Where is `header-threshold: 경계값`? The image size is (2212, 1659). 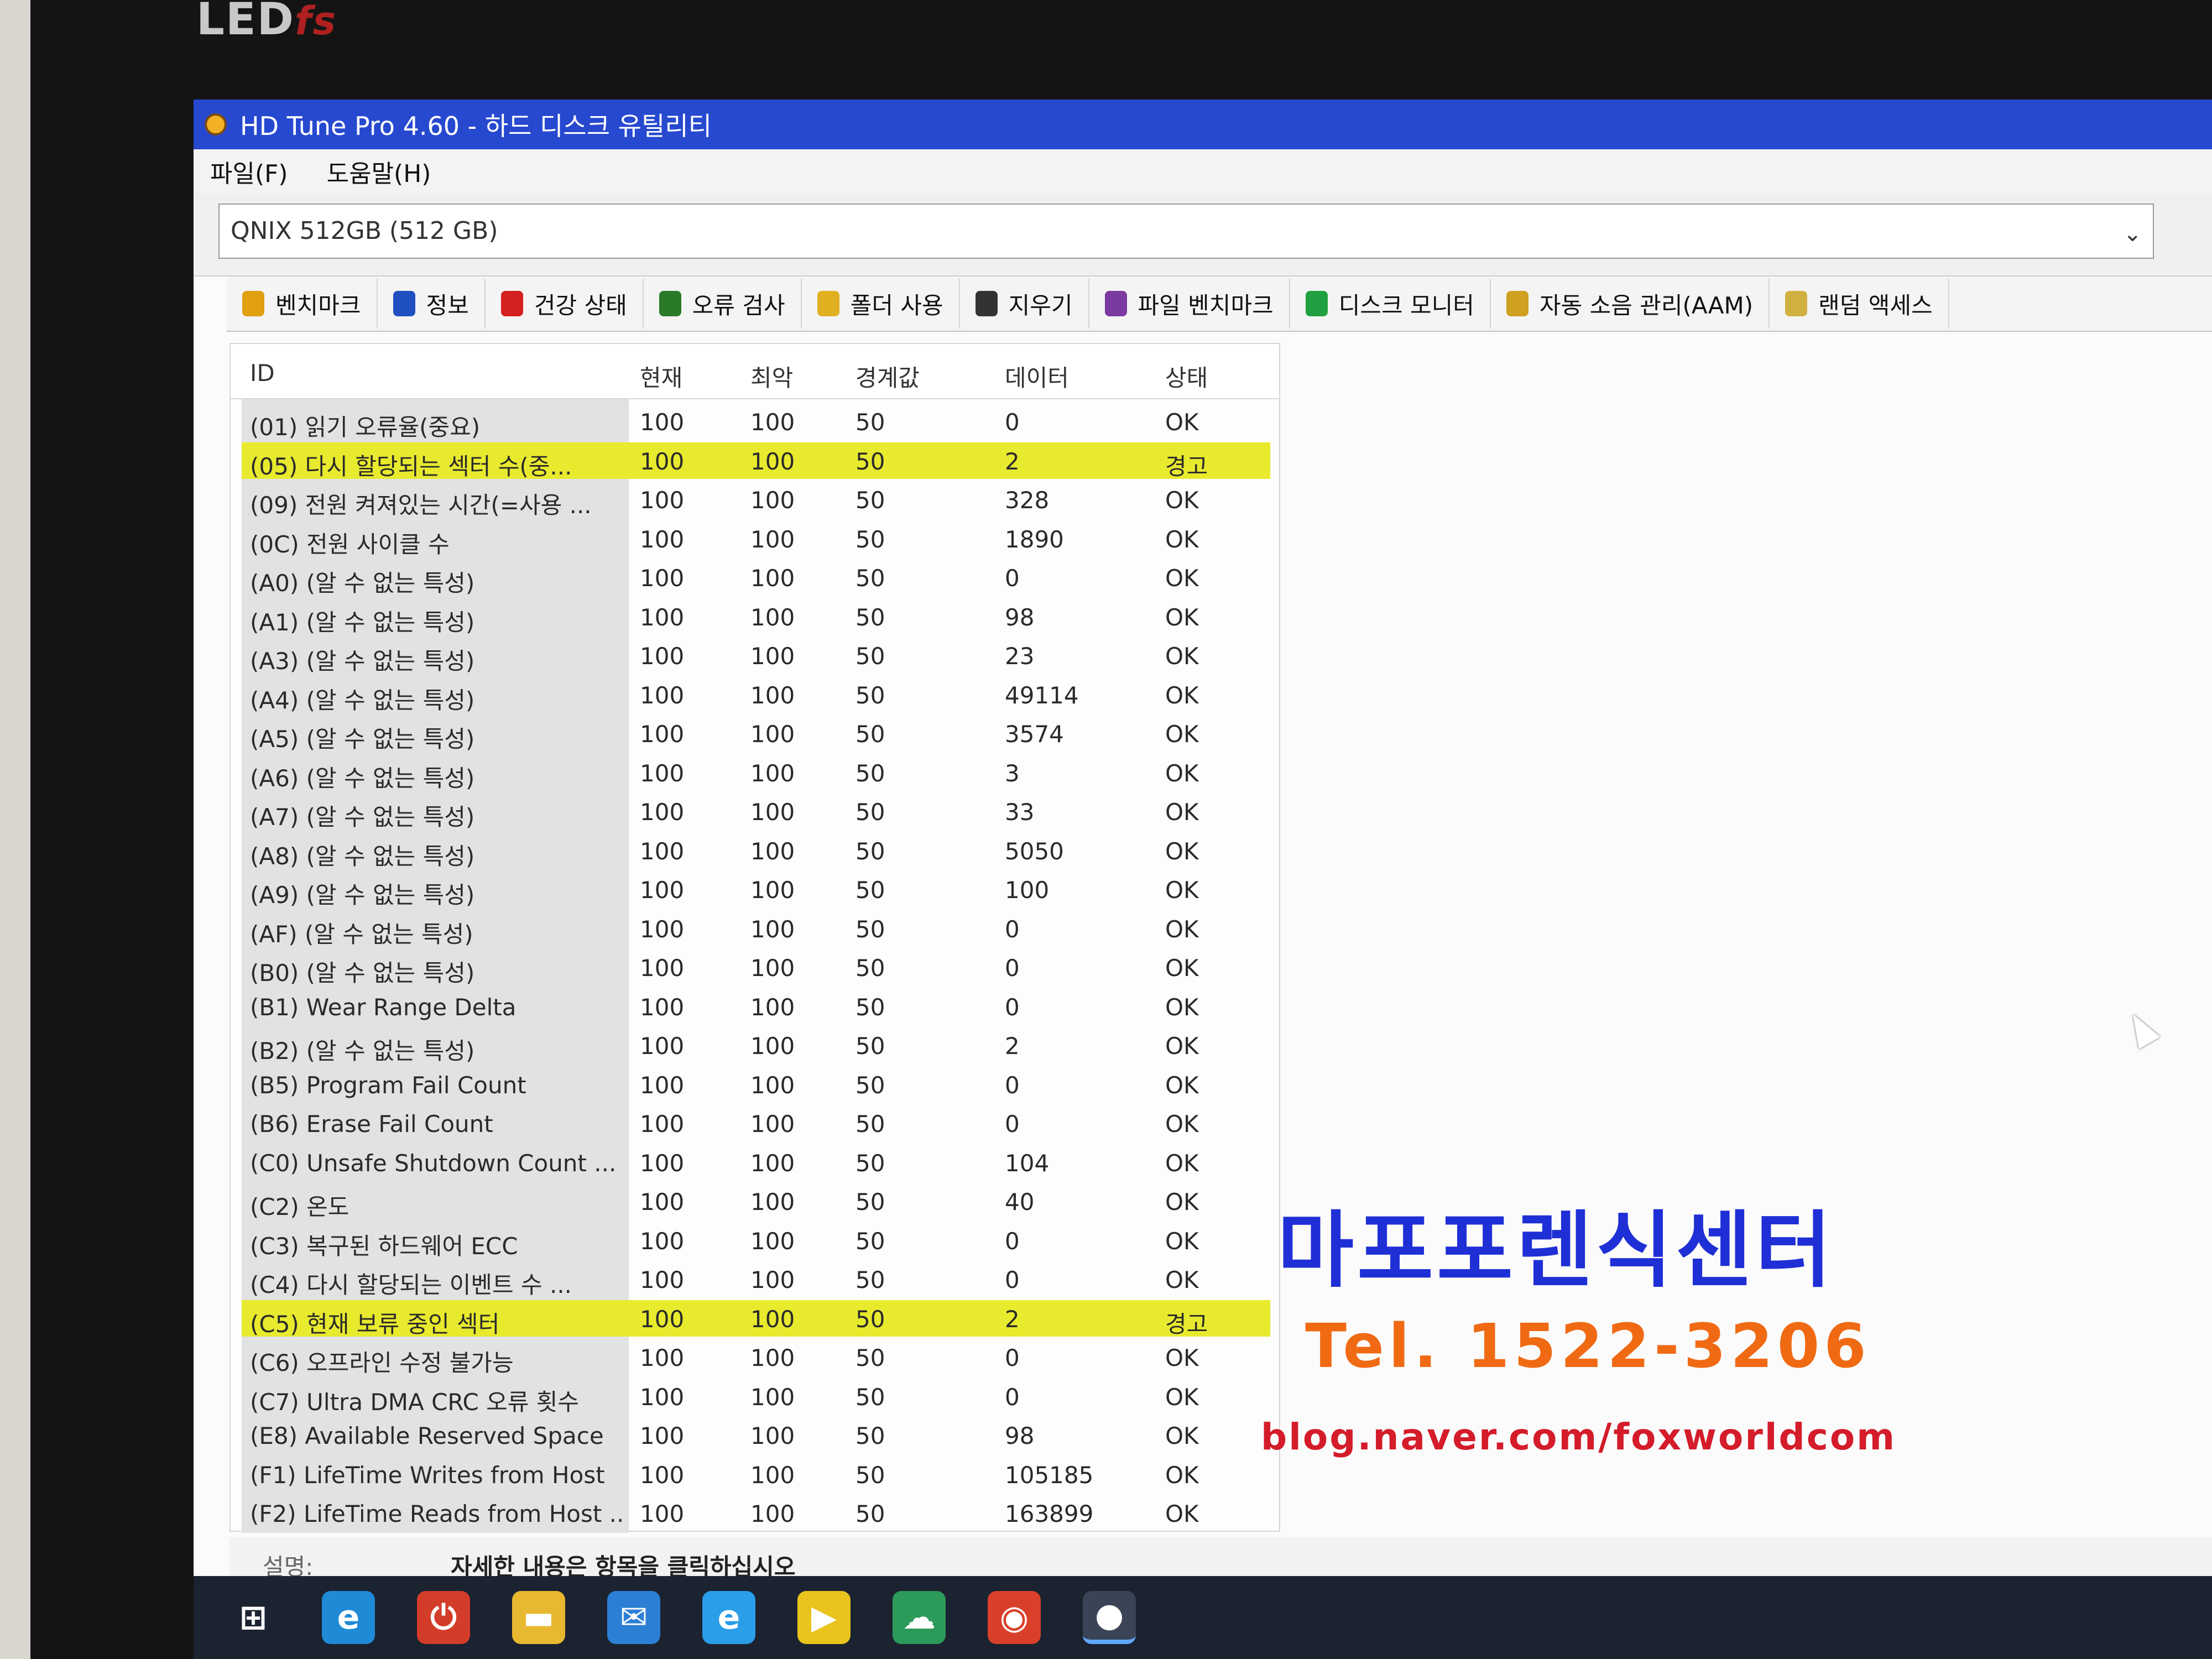
header-threshold: 경계값 is located at coordinates (888, 376).